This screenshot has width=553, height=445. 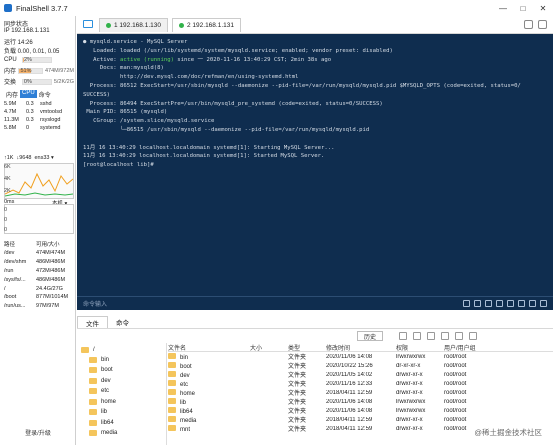 What do you see at coordinates (28, 94) in the screenshot?
I see `process-tab-cpu: CPU` at bounding box center [28, 94].